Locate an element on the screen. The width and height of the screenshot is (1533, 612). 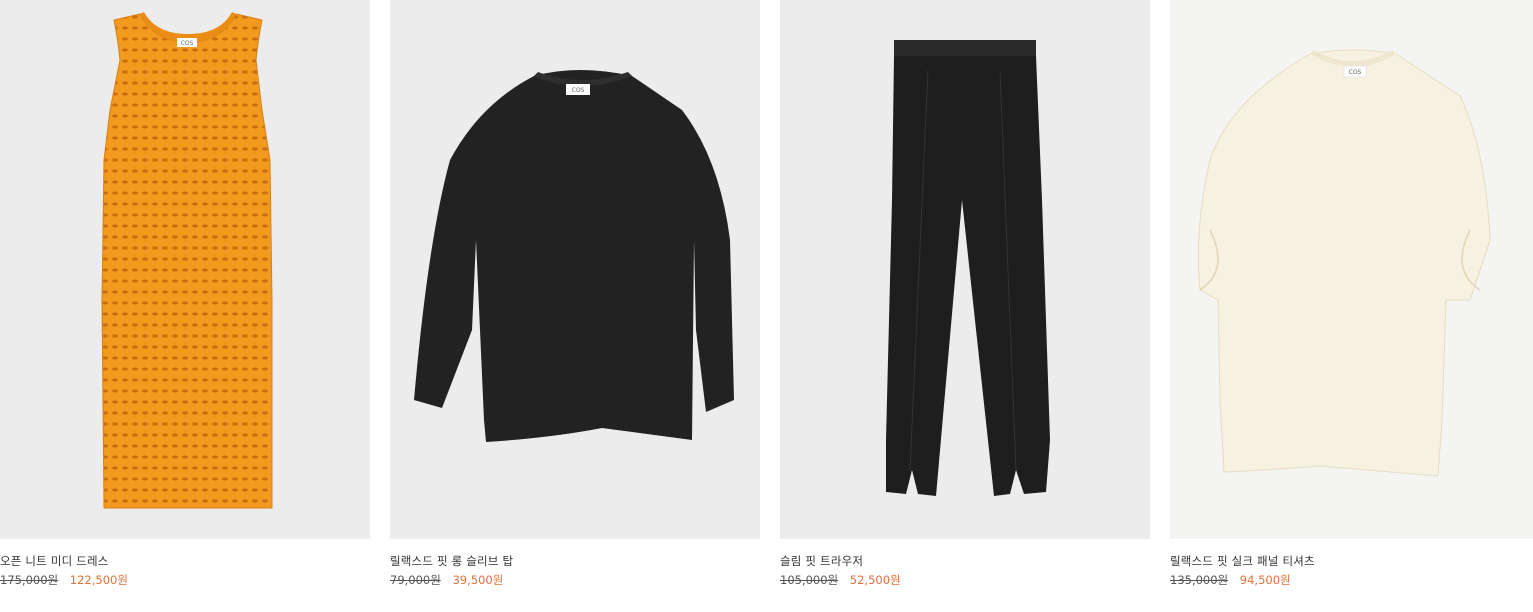
sale-price: 94,500원 is located at coordinates (1265, 580).